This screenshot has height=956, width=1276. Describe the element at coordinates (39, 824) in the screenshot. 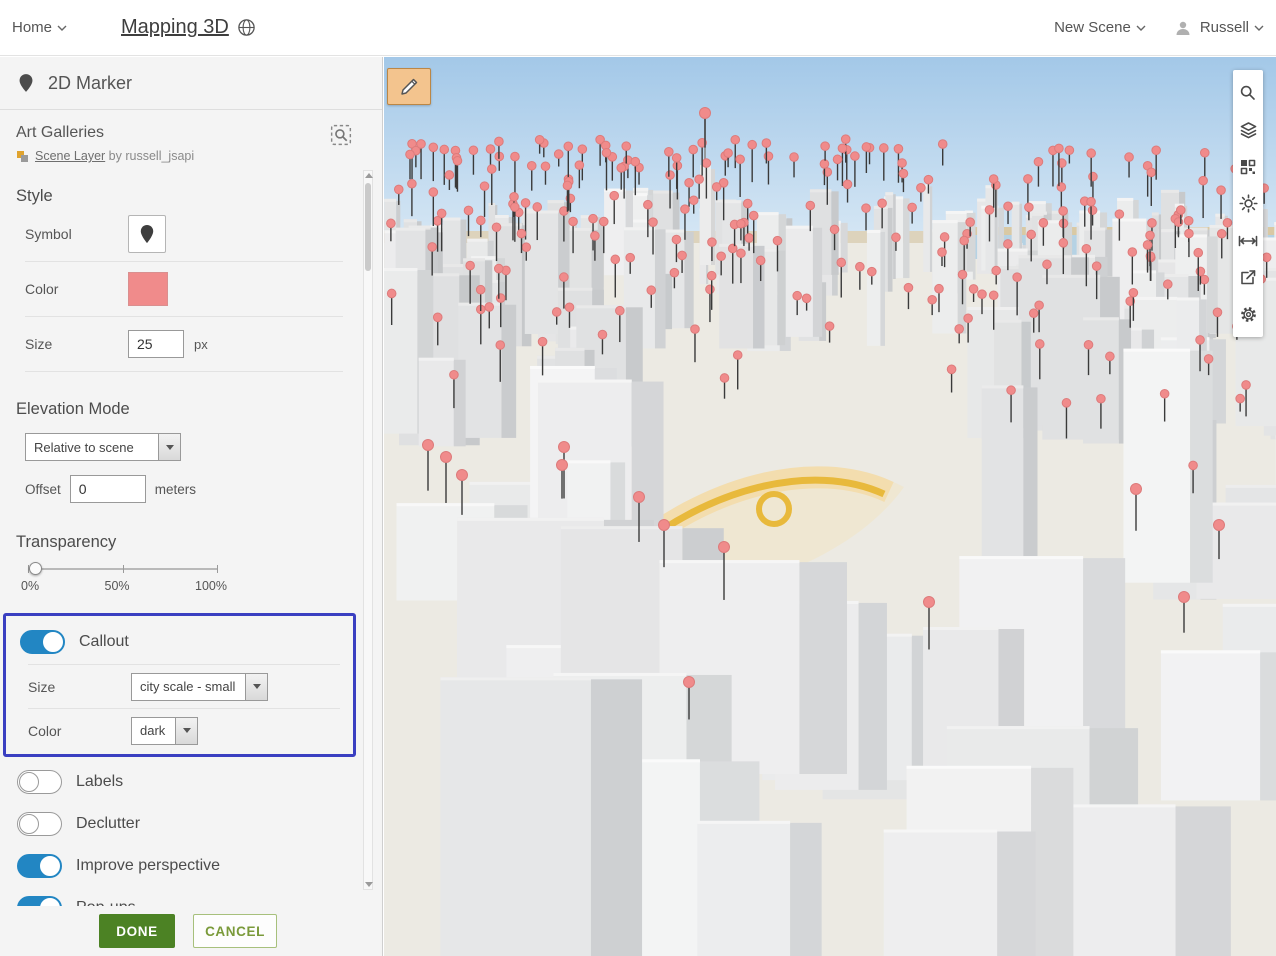

I see `declutter-toggle` at that location.